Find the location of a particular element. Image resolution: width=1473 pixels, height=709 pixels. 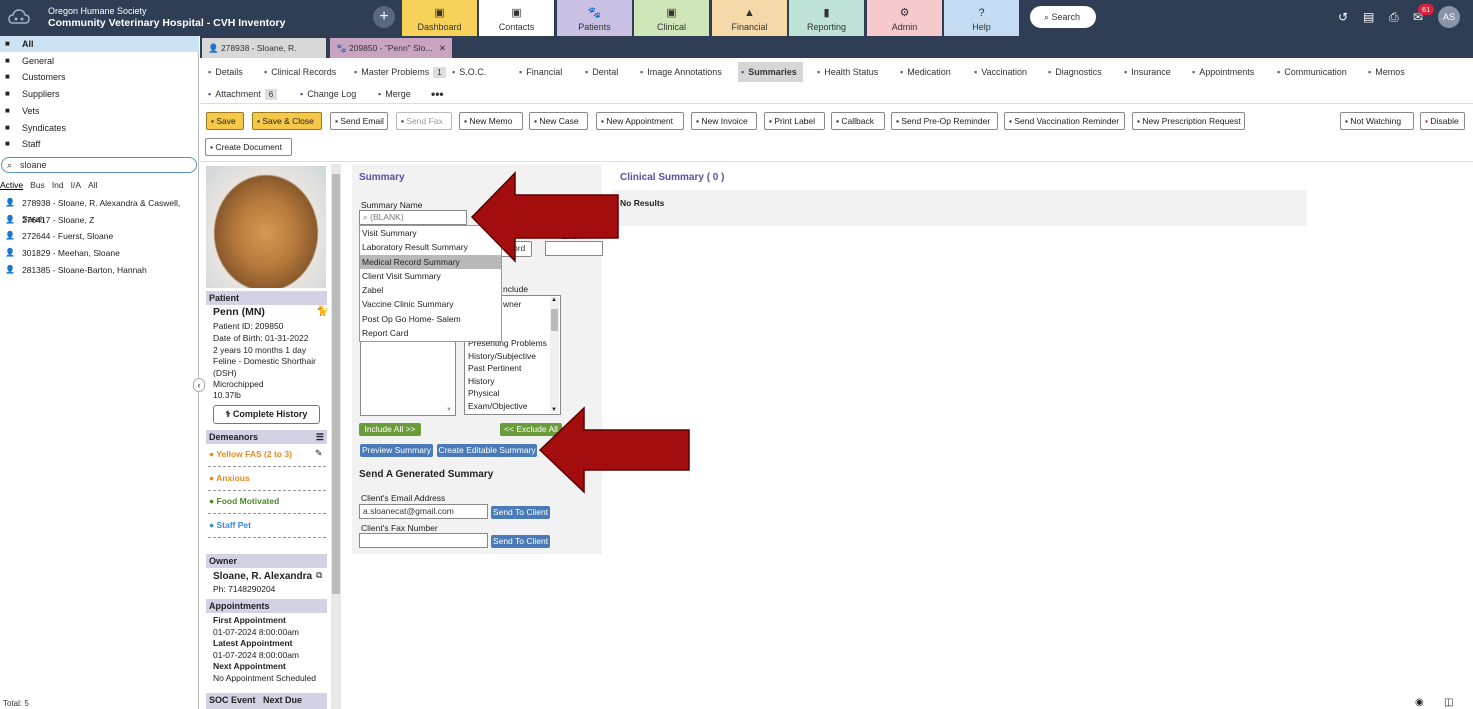

summary-name-input: ⌕ (BLANK) is located at coordinates (413, 217).